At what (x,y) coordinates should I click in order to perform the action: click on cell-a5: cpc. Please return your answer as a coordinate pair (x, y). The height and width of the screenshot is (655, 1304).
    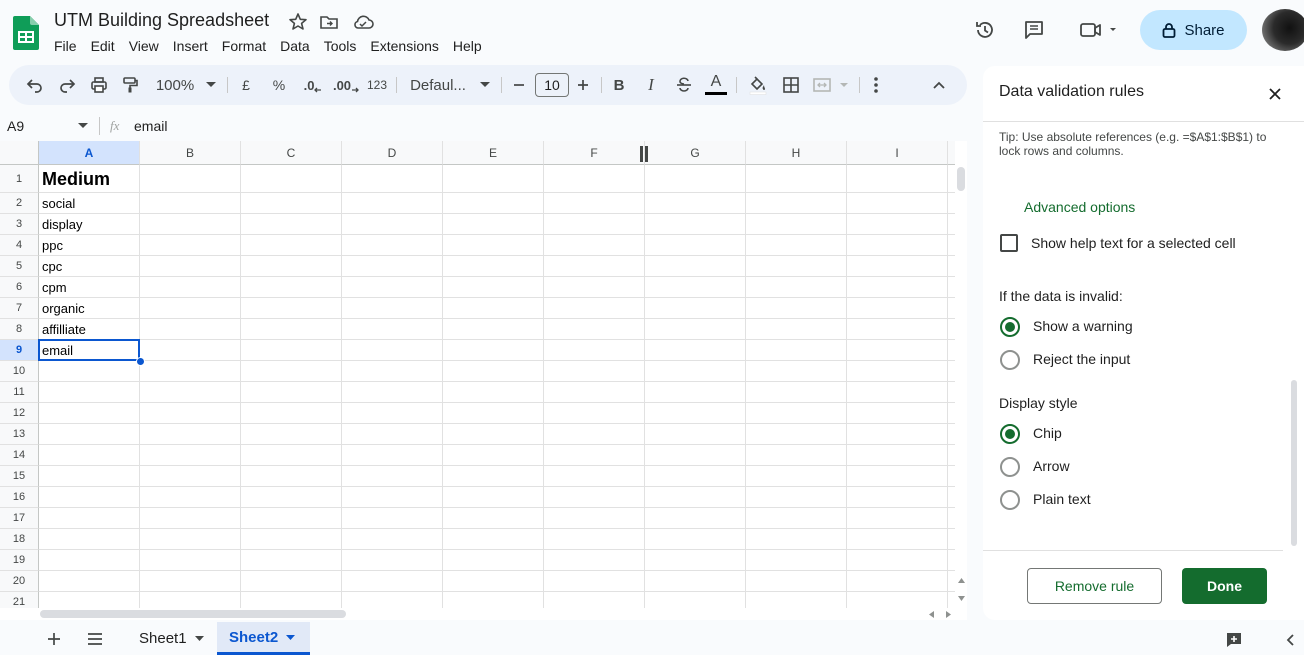
    Looking at the image, I should click on (52, 266).